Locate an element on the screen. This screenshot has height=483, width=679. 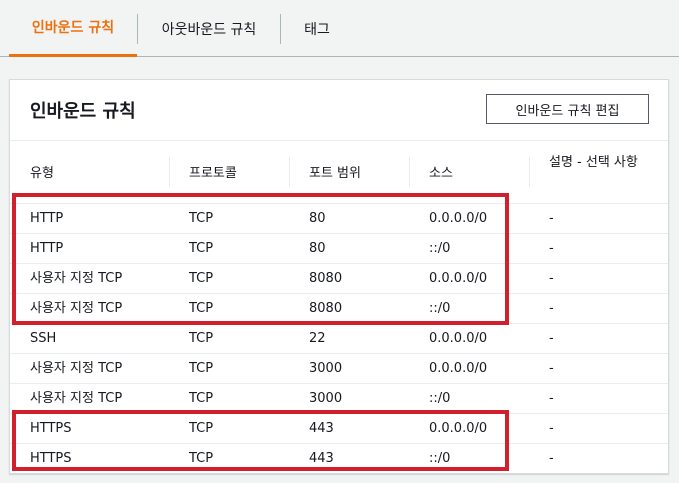
tab-outbound-rules: 아웃바운드 규칙 is located at coordinates (209, 28).